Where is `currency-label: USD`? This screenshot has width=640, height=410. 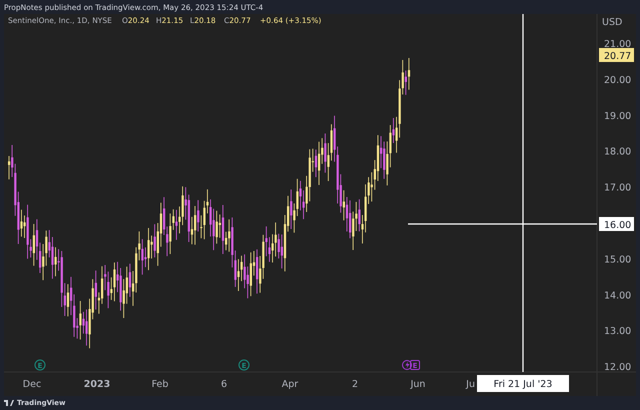 currency-label: USD is located at coordinates (612, 22).